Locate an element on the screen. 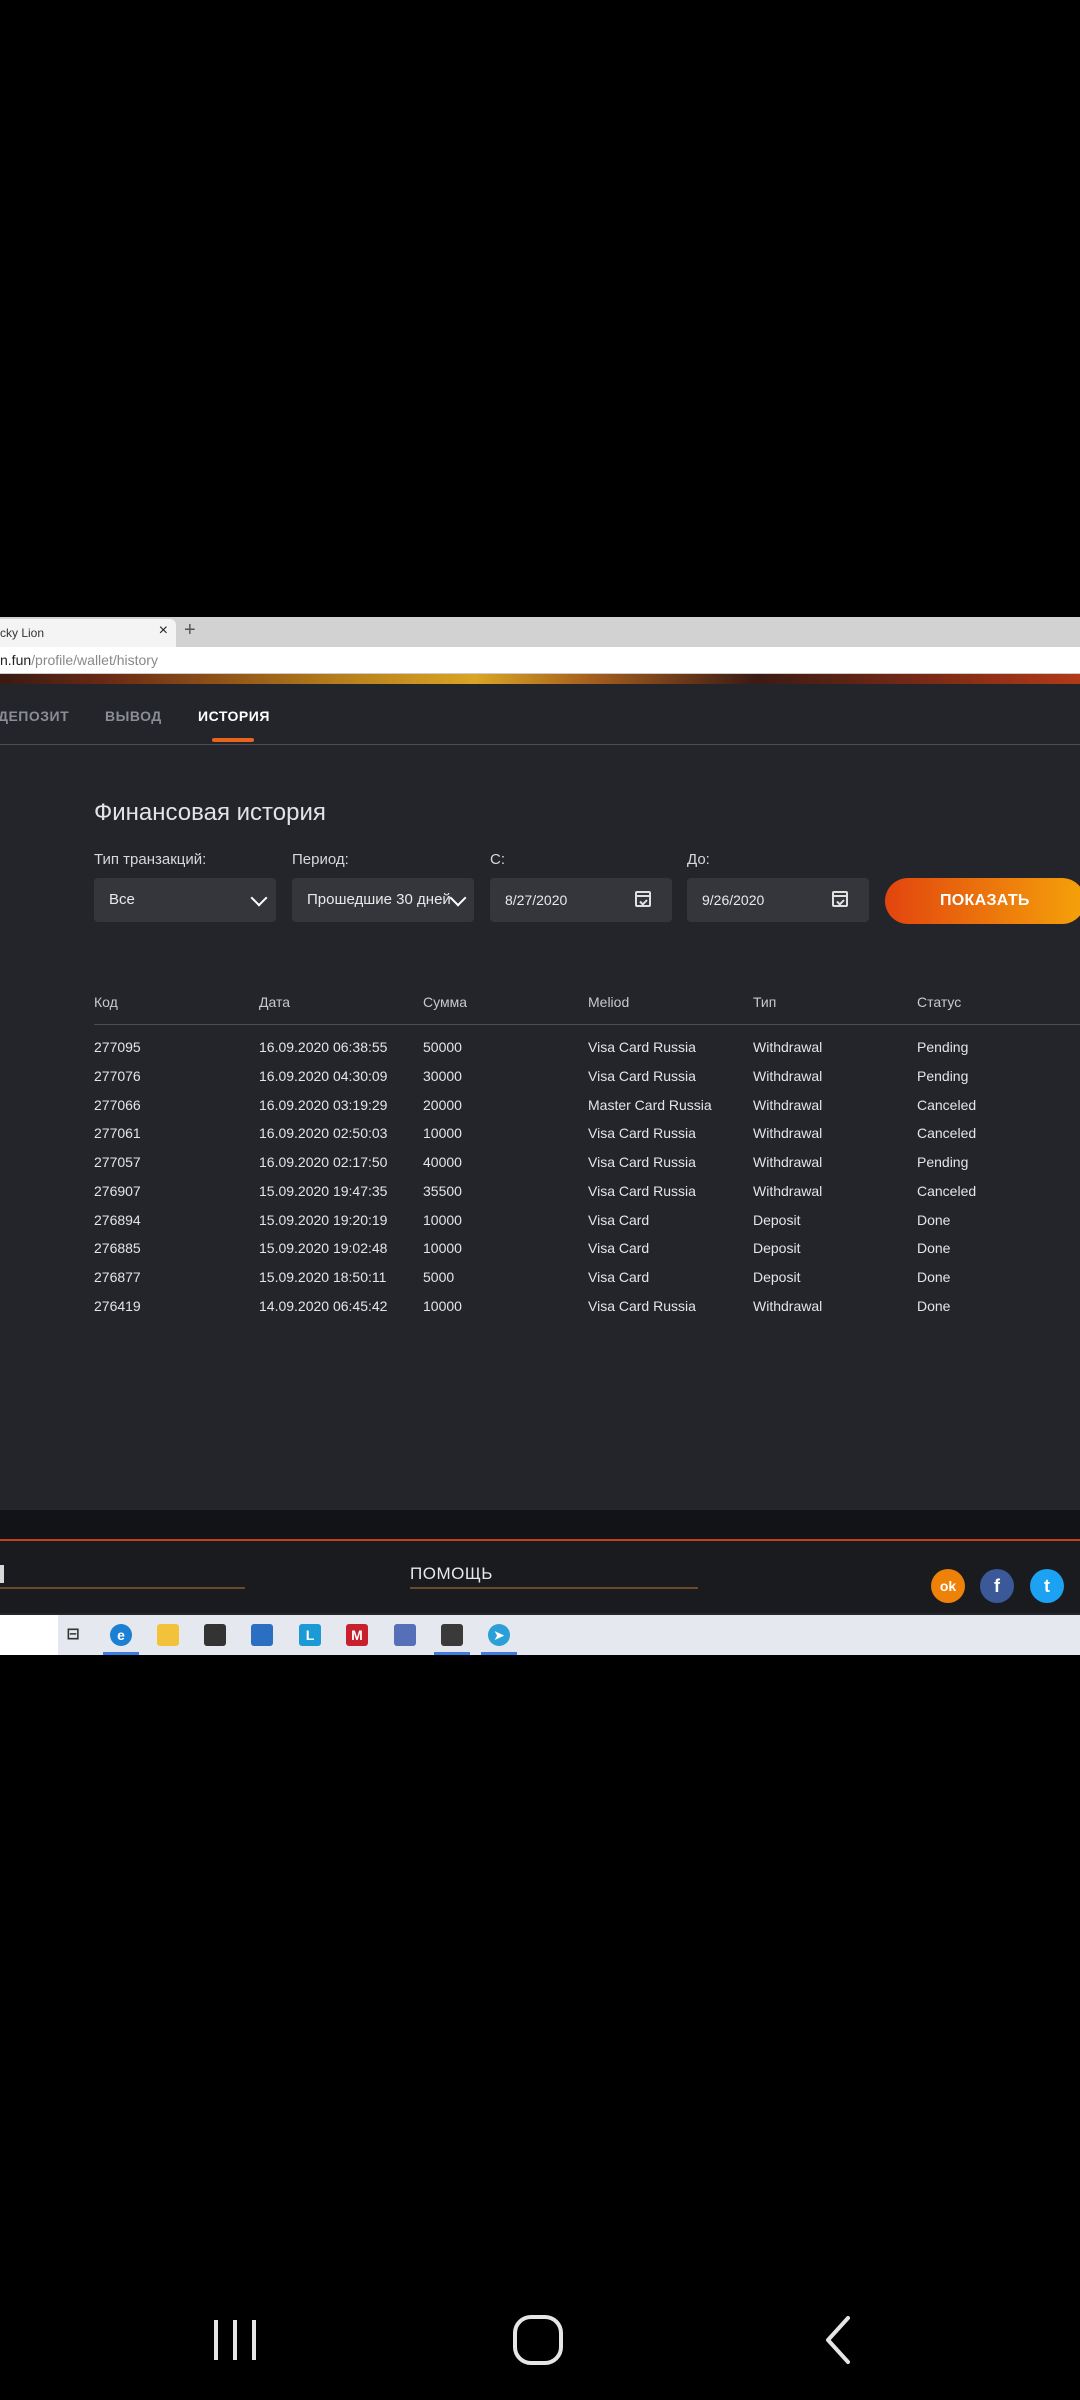 Image resolution: width=1080 pixels, height=2400 pixels. tab-withdraw: ВЫВОД is located at coordinates (133, 716).